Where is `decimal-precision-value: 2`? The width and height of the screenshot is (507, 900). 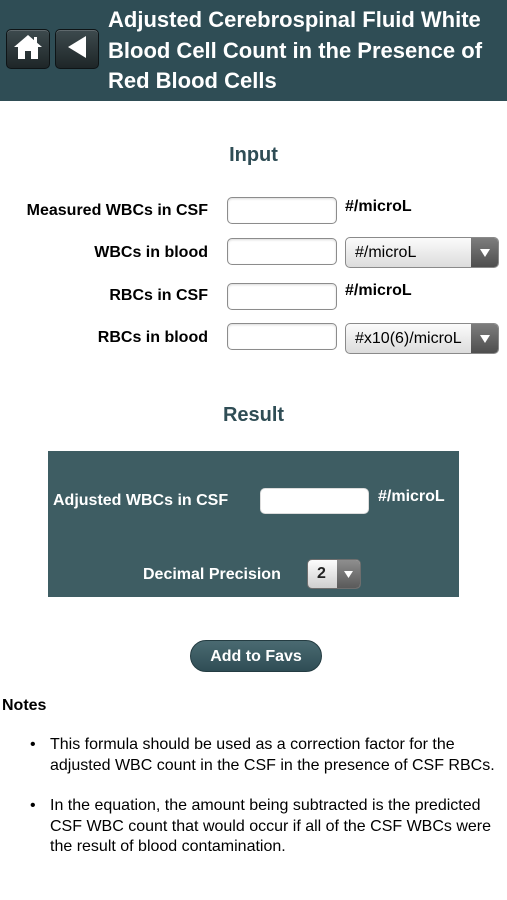
decimal-precision-value: 2 is located at coordinates (321, 573).